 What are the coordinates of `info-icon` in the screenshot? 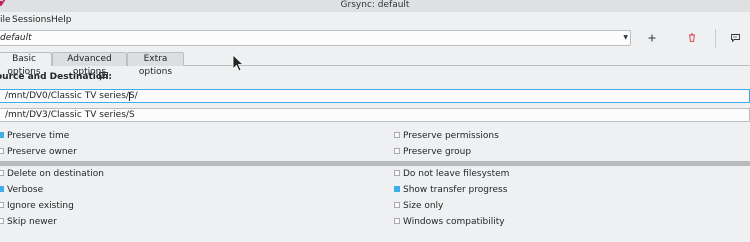 It's located at (103, 76).